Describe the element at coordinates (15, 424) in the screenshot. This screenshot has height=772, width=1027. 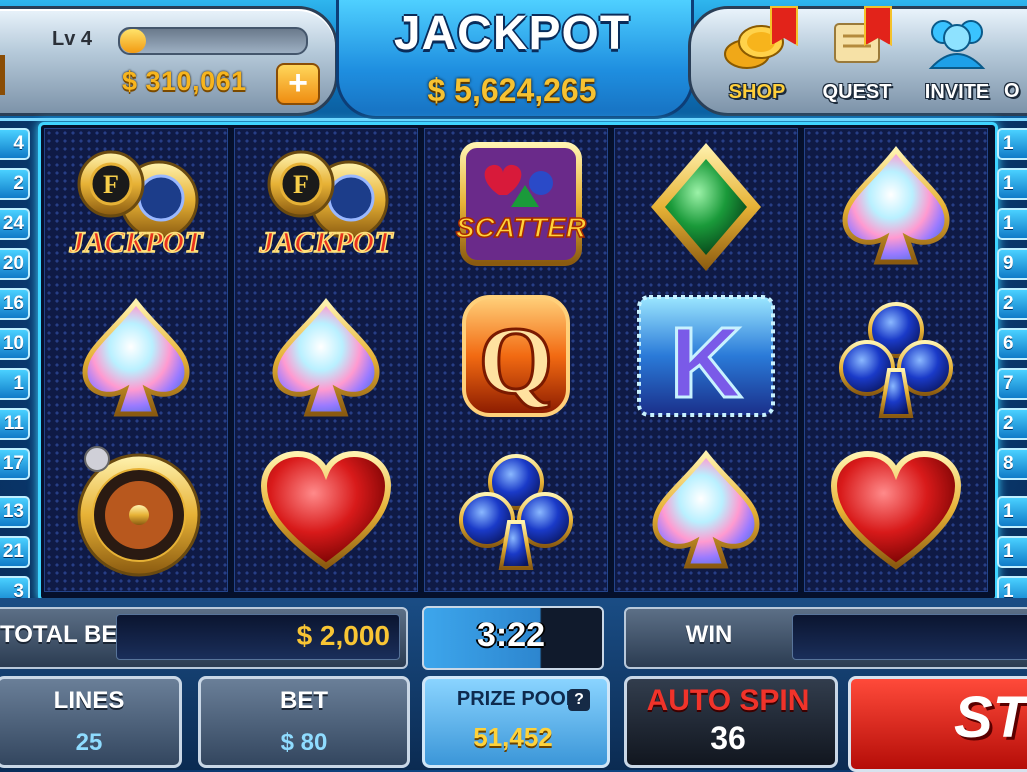
I see `payline-indicator-left: 11` at that location.